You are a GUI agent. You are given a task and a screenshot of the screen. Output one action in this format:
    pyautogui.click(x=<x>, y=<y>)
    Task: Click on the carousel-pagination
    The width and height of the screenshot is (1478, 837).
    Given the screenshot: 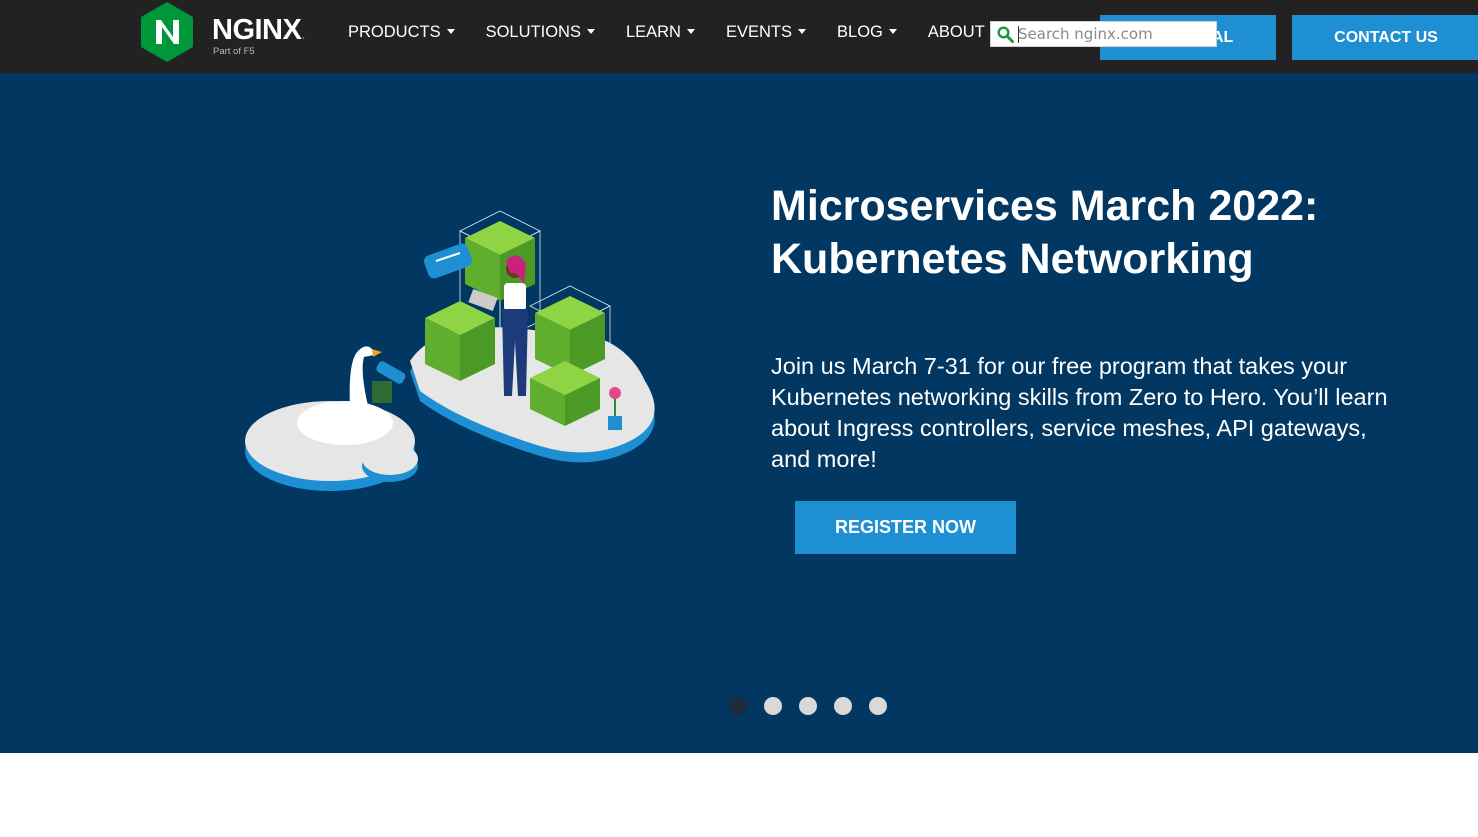 What is the action you would take?
    pyautogui.click(x=816, y=706)
    